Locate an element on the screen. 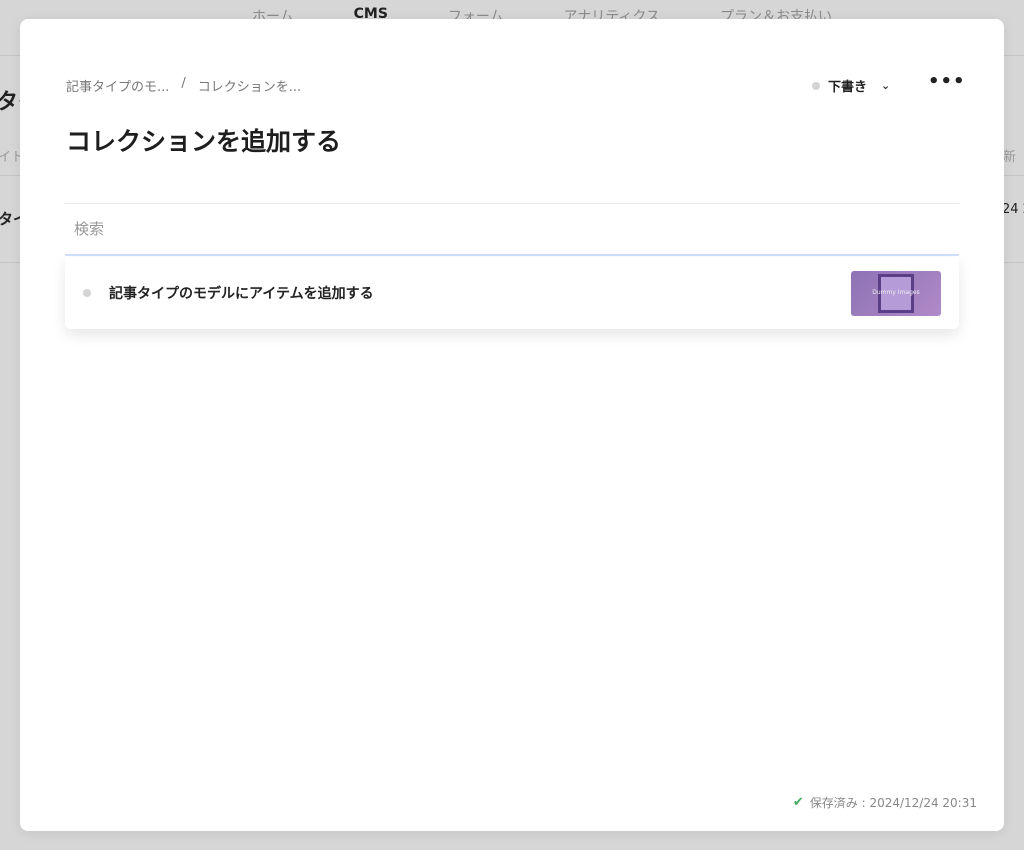 The height and width of the screenshot is (850, 1024). status-dropdown: 下書き ⌄ is located at coordinates (851, 85).